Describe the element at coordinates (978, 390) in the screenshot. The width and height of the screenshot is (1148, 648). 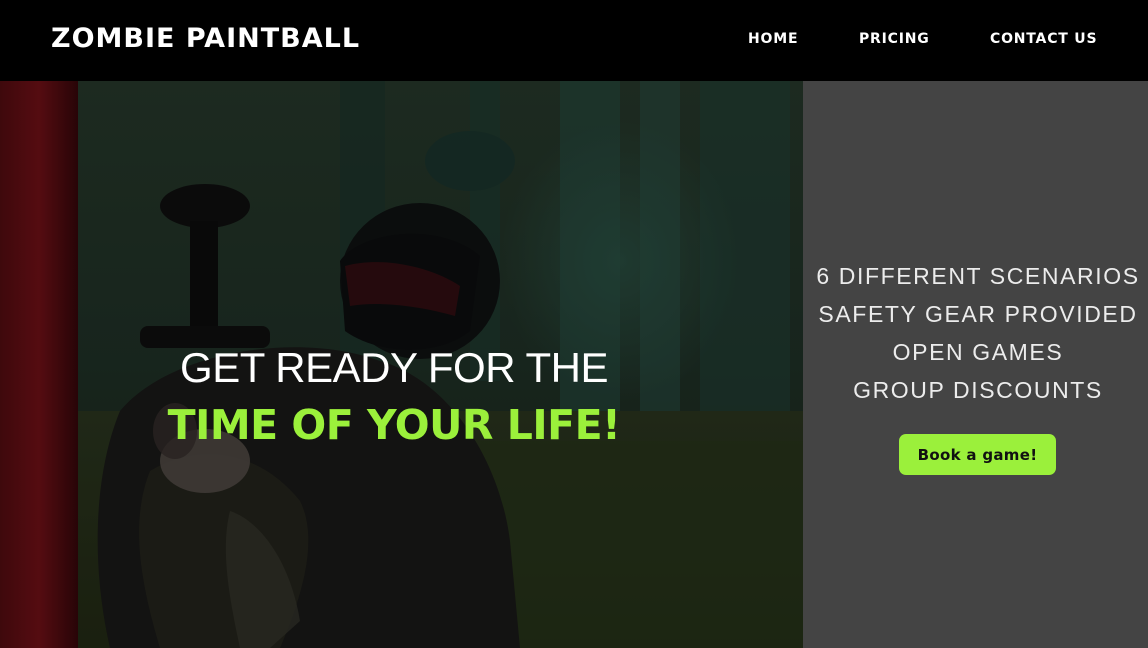
I see `feature-item-group-discounts: GROUP DISCOUNTS` at that location.